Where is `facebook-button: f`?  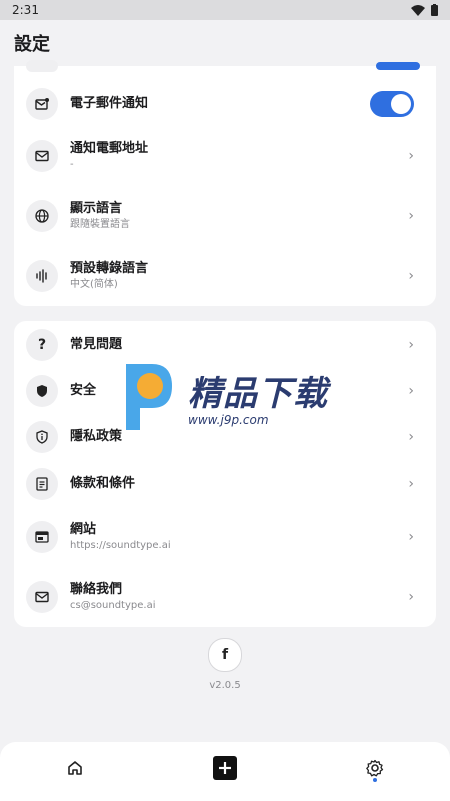 facebook-button: f is located at coordinates (225, 655).